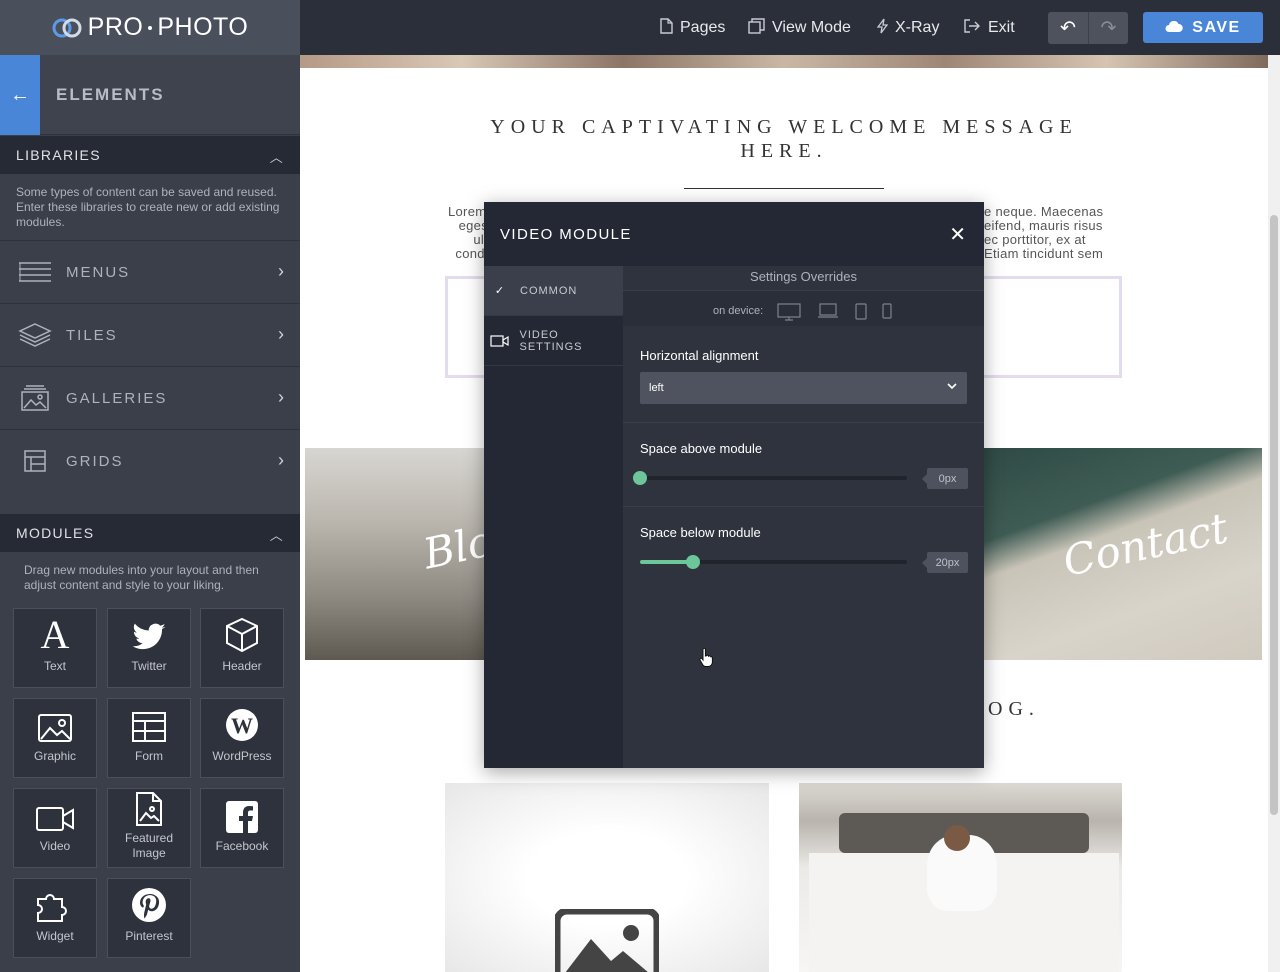 The height and width of the screenshot is (972, 1280). What do you see at coordinates (35, 461) in the screenshot?
I see `grids-icon` at bounding box center [35, 461].